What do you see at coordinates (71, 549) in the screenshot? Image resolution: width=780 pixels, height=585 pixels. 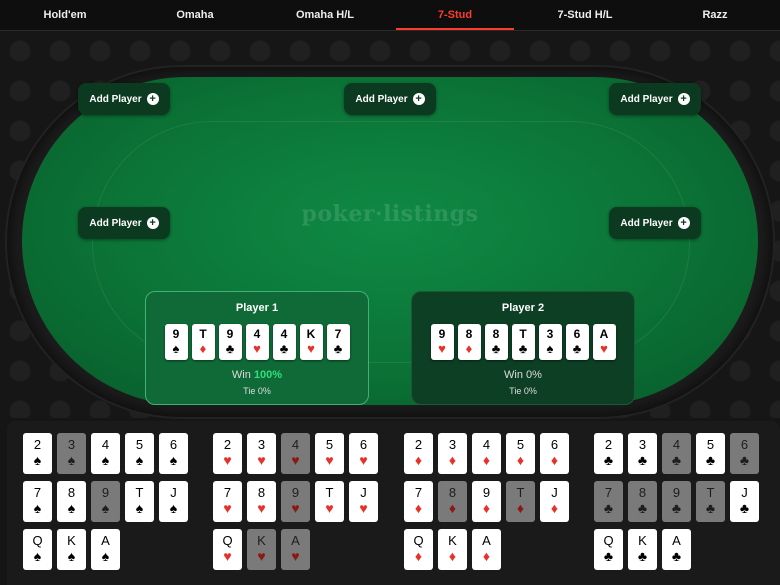 I see `deck-card: K ♠` at bounding box center [71, 549].